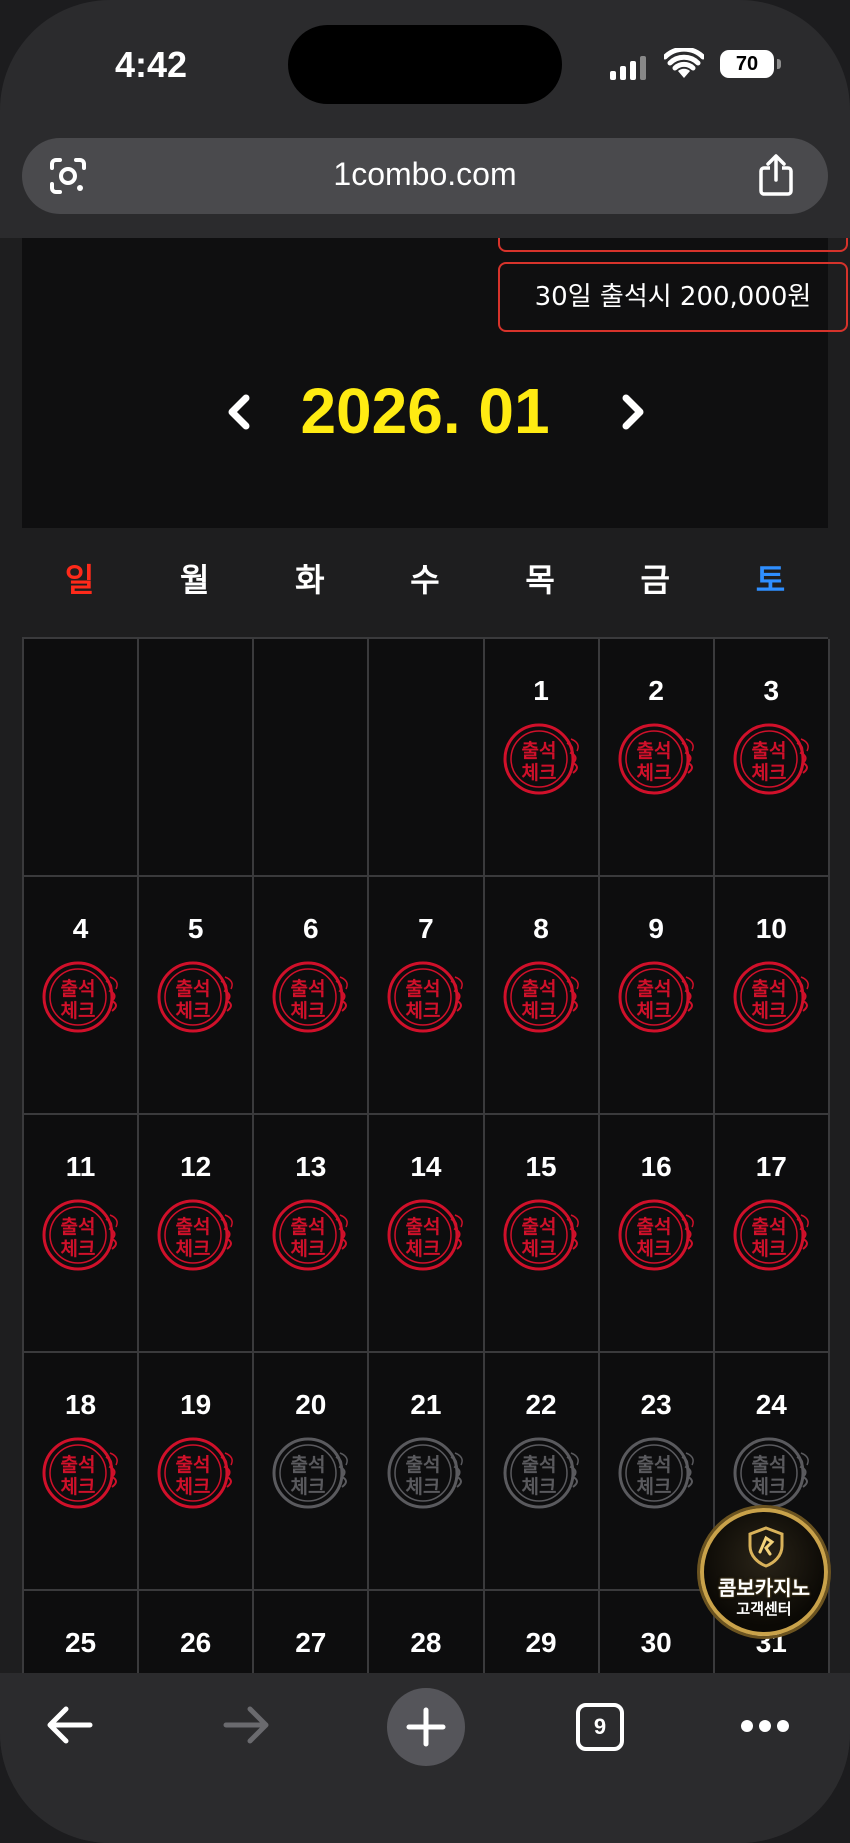 The width and height of the screenshot is (850, 1843). What do you see at coordinates (425, 580) in the screenshot?
I see `weekday-header: 일 월 화 수 목 금 토` at bounding box center [425, 580].